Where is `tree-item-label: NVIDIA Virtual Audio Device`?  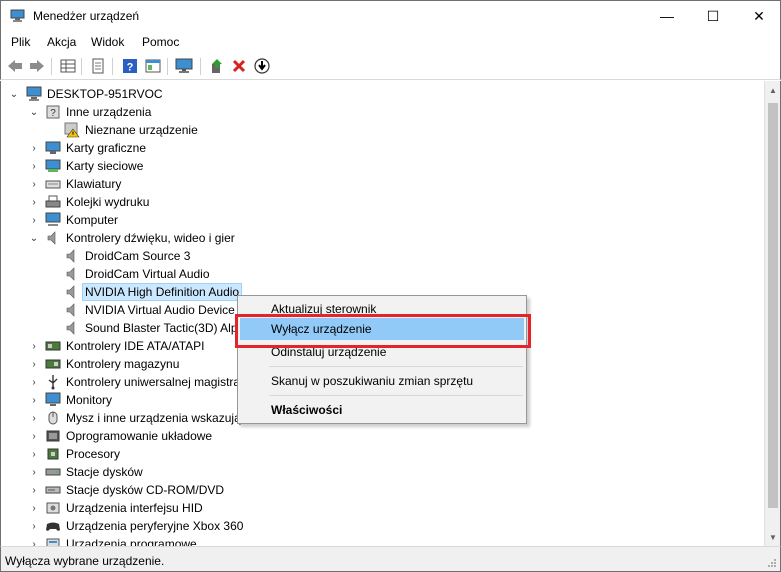
tree-item-label: NVIDIA Virtual Audio Device is located at coordinates (160, 310).